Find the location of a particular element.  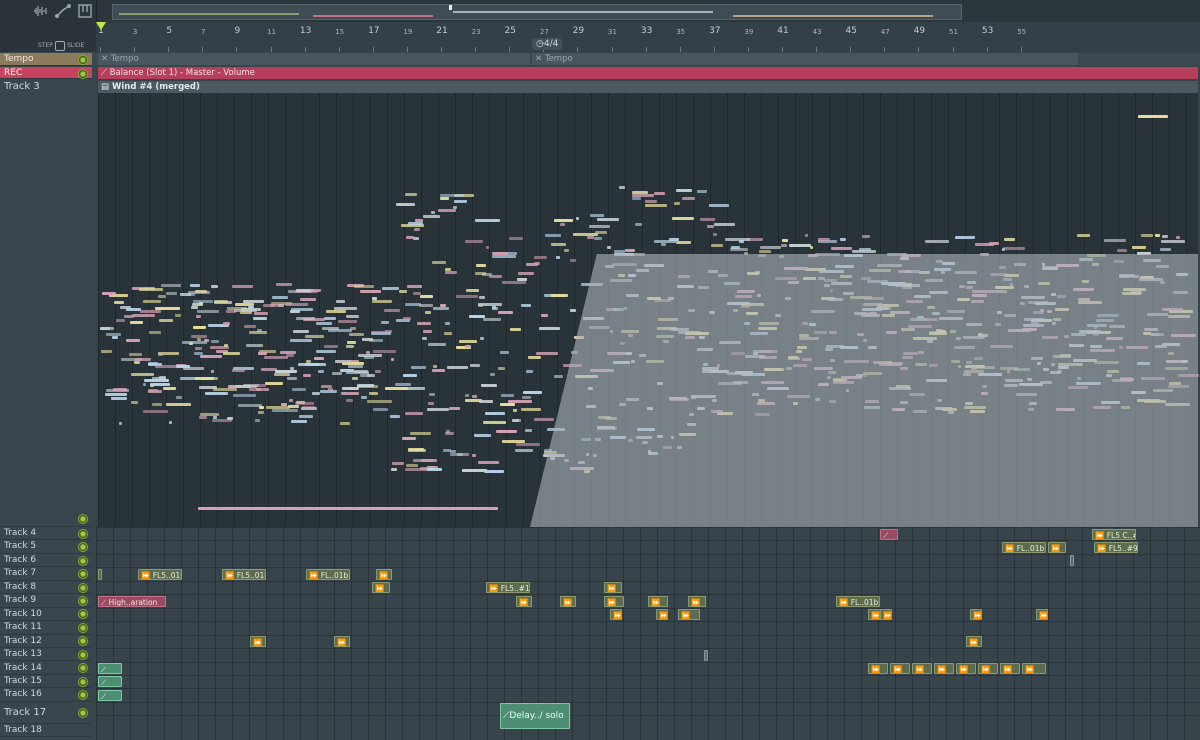

track-header-12: Track 12 is located at coordinates (46, 642).